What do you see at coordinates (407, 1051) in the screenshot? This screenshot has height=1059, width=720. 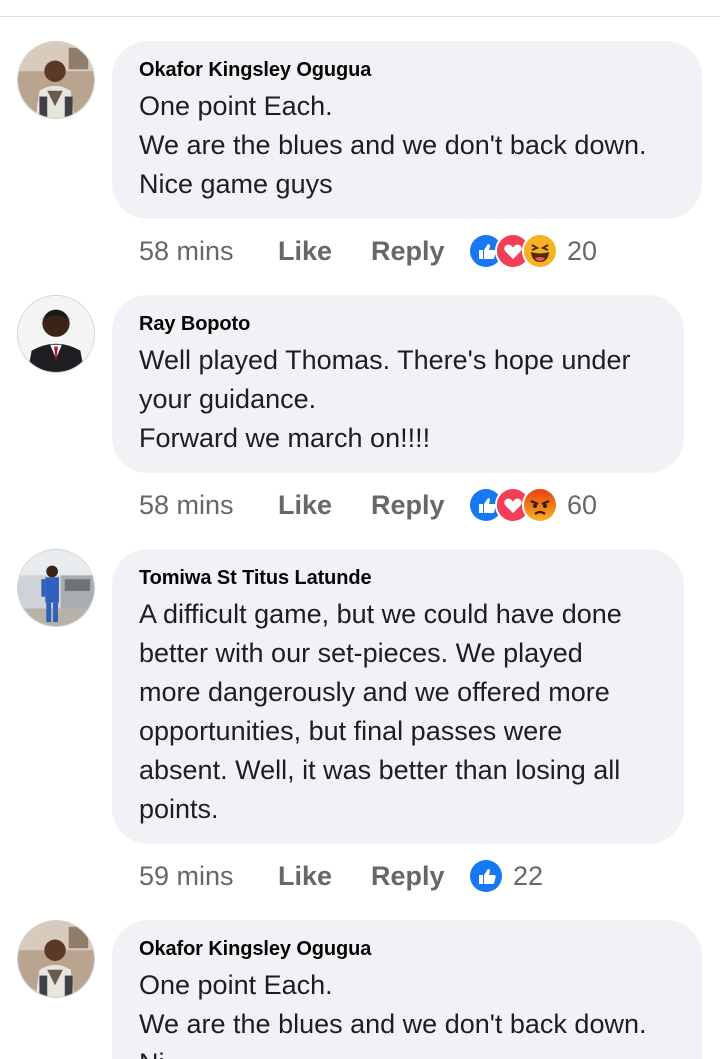 I see `comment-line: Ni` at bounding box center [407, 1051].